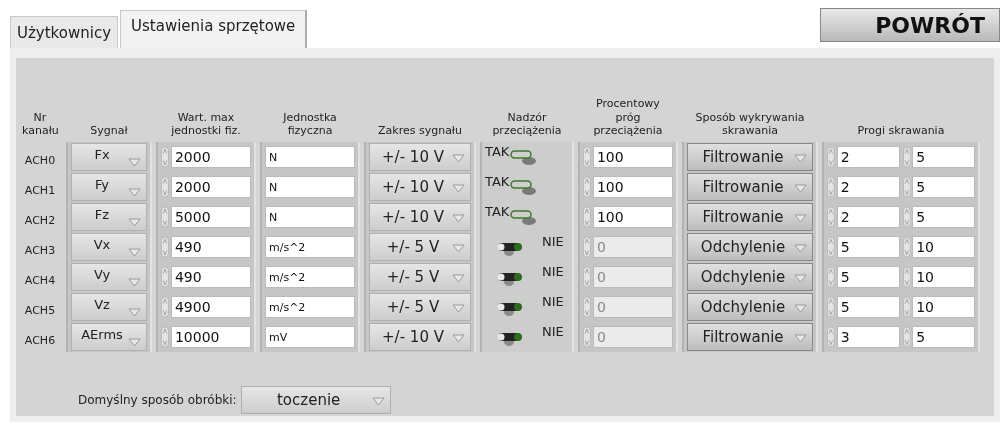  What do you see at coordinates (40, 190) in the screenshot?
I see `channel-label: ACH1` at bounding box center [40, 190].